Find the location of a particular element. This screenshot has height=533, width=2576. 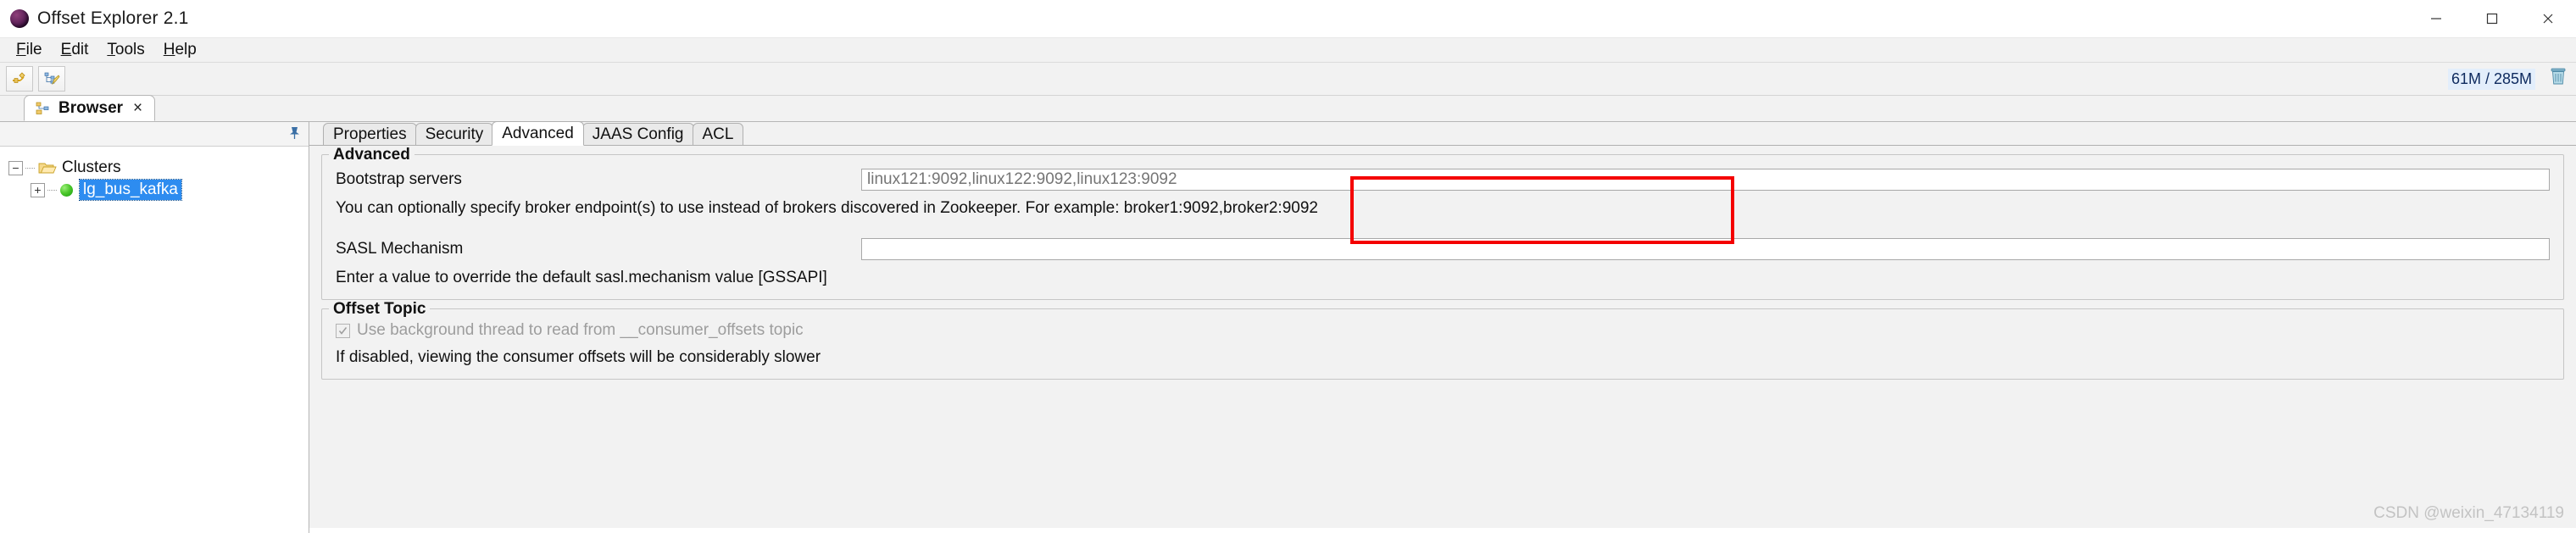

menu-item-file: File is located at coordinates (29, 50).